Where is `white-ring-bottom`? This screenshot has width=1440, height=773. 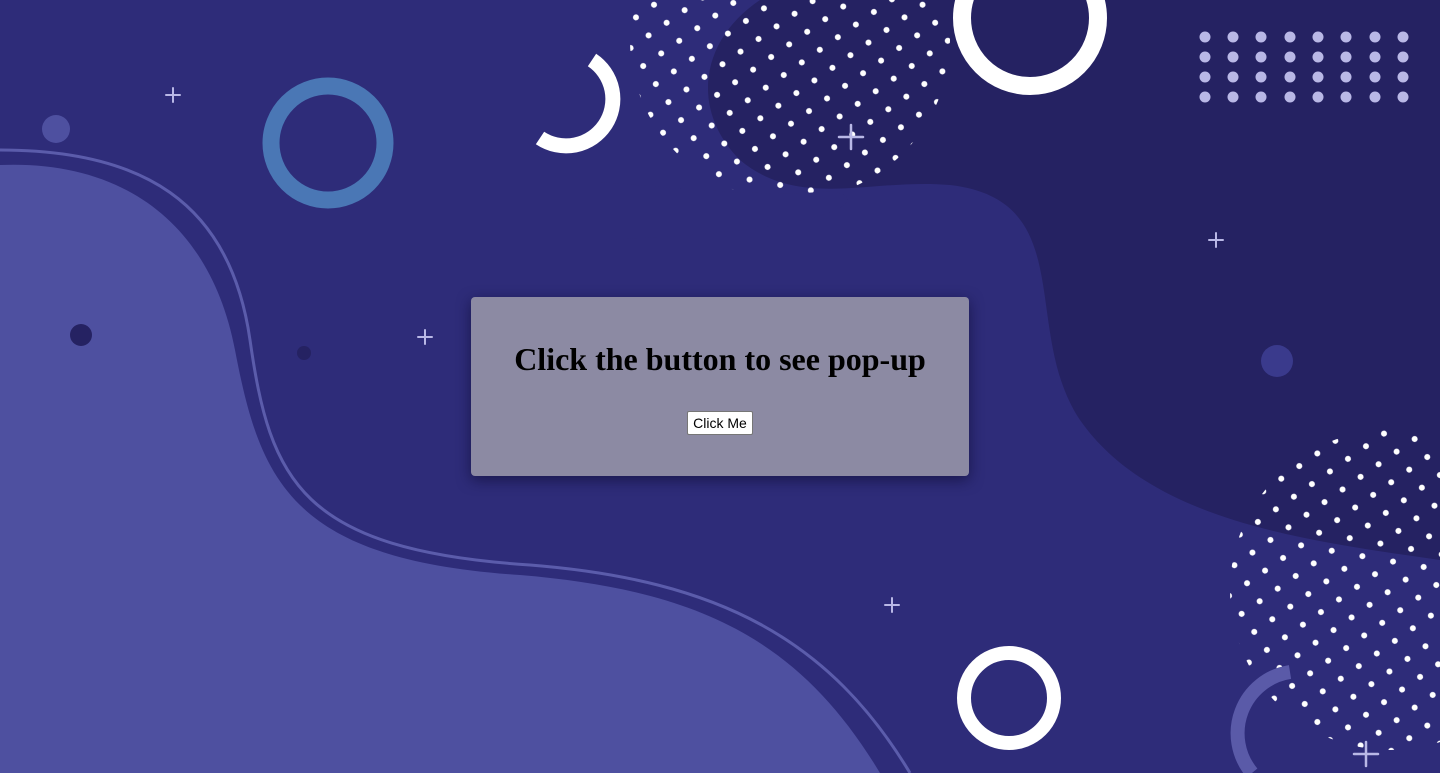 white-ring-bottom is located at coordinates (1009, 698).